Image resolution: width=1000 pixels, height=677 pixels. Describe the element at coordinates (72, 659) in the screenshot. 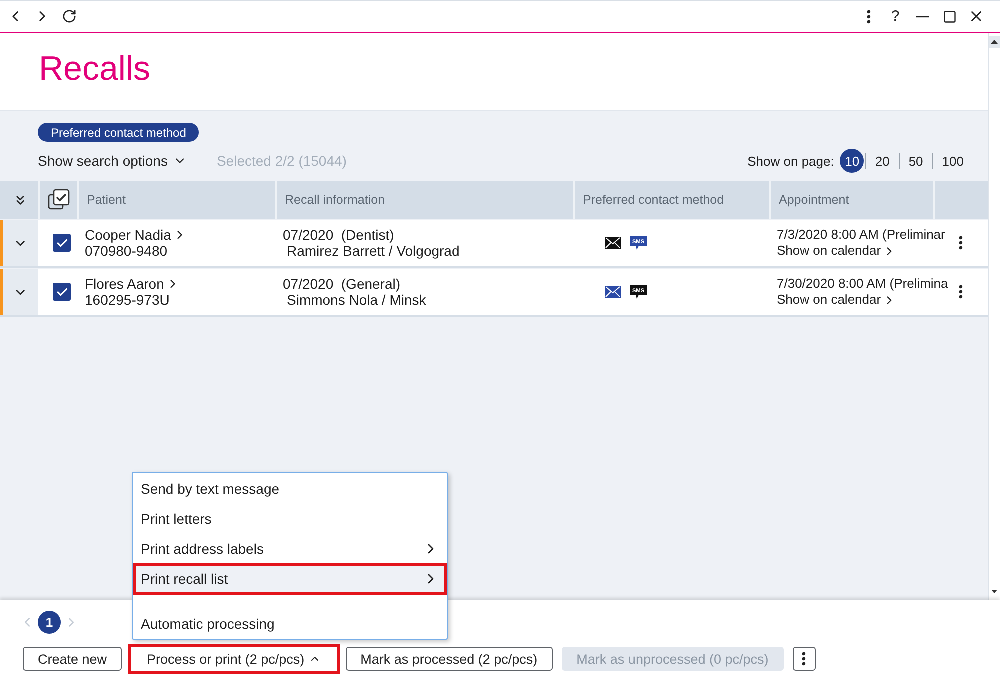

I see `action-button: Create new` at that location.